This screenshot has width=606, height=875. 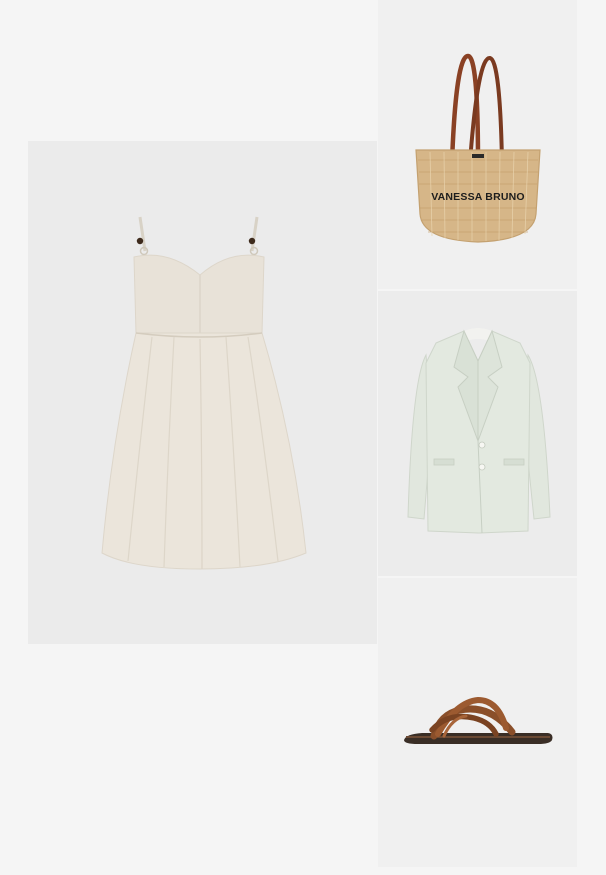 I want to click on product-tile-sandal, so click(x=477, y=722).